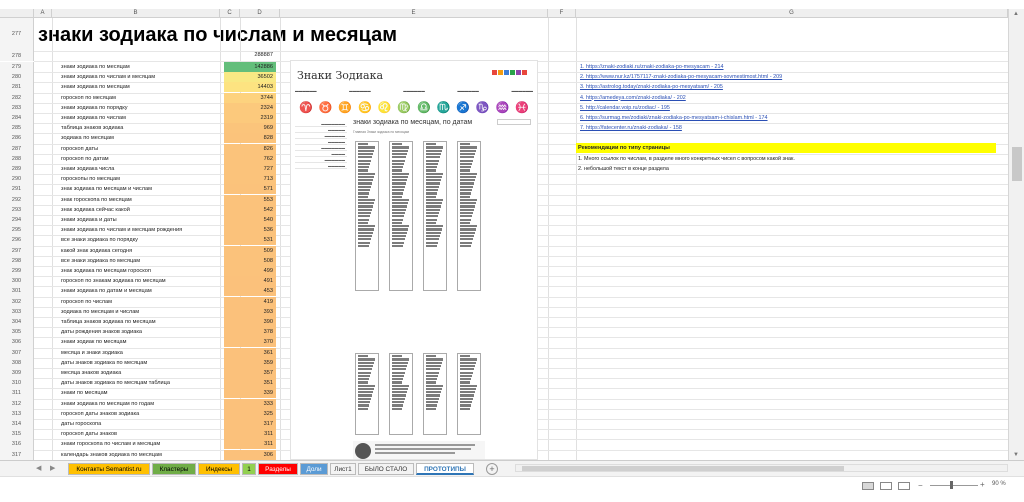 The image size is (1024, 502). I want to click on zoom-out-icon: −, so click(920, 485).